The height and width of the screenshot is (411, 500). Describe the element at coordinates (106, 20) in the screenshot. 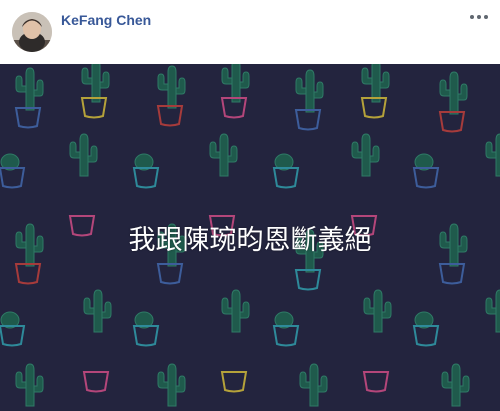

I see `author-name: KeFang Chen` at that location.